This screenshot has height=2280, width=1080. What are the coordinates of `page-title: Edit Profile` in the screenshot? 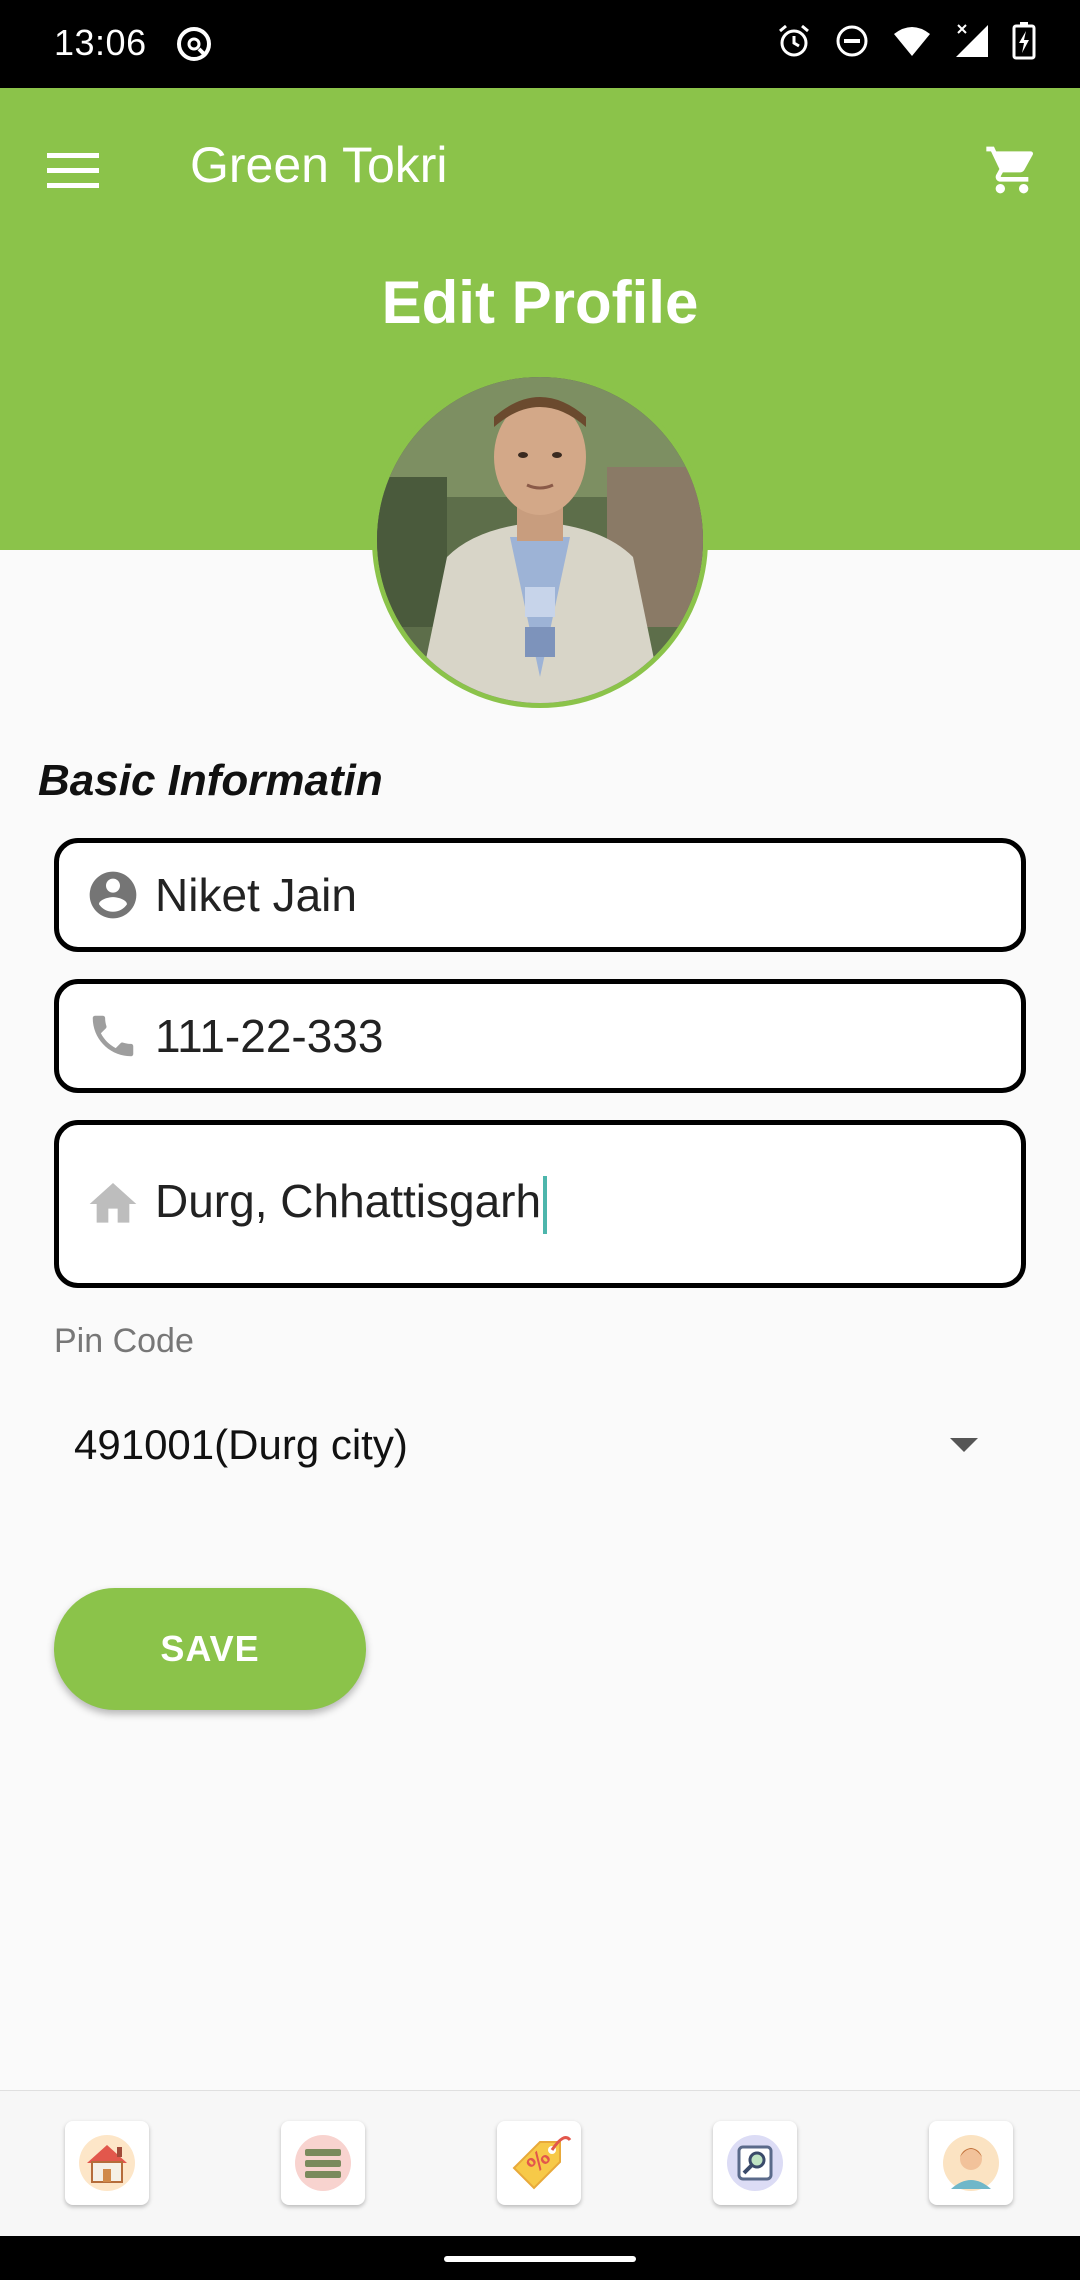 It's located at (540, 302).